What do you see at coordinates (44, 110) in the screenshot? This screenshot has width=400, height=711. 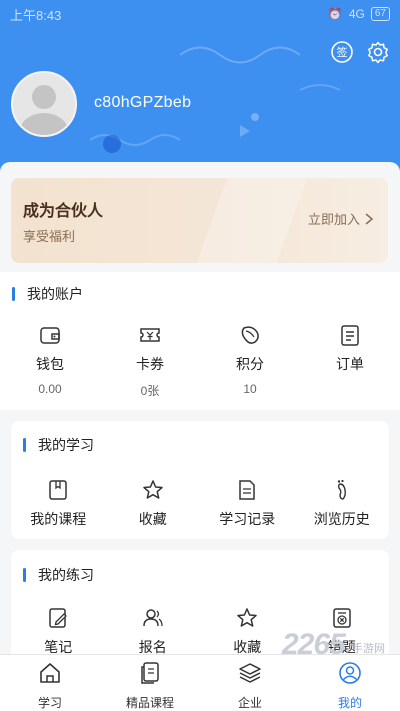 I see `default-avatar-icon` at bounding box center [44, 110].